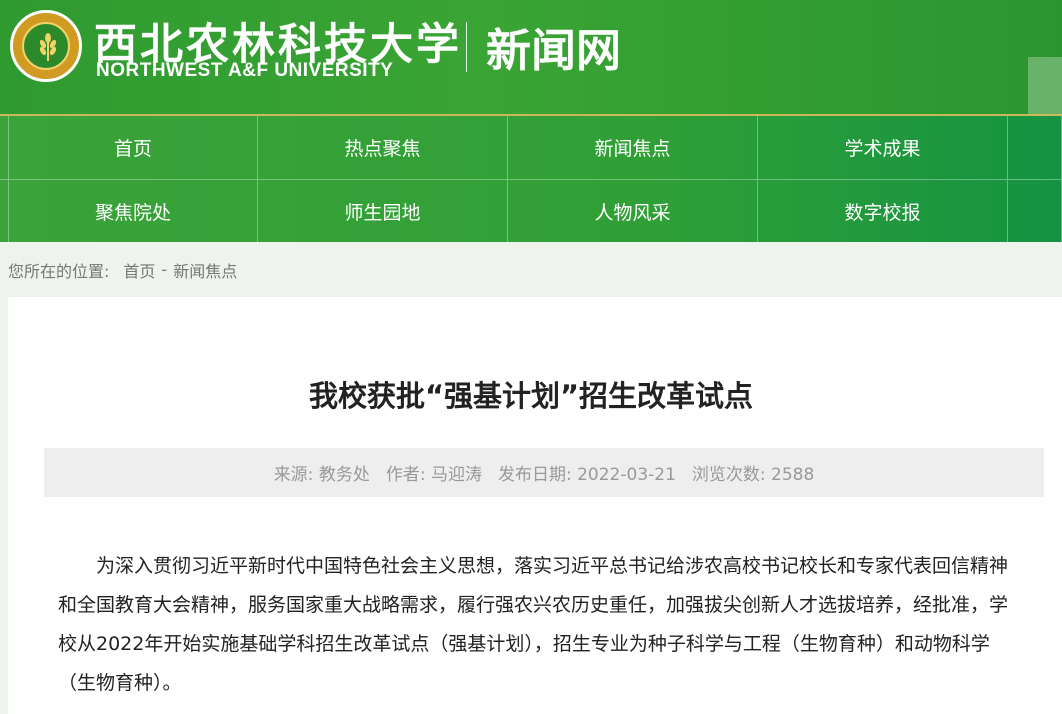  What do you see at coordinates (321, 475) in the screenshot?
I see `meta-source: 来源: 教务处` at bounding box center [321, 475].